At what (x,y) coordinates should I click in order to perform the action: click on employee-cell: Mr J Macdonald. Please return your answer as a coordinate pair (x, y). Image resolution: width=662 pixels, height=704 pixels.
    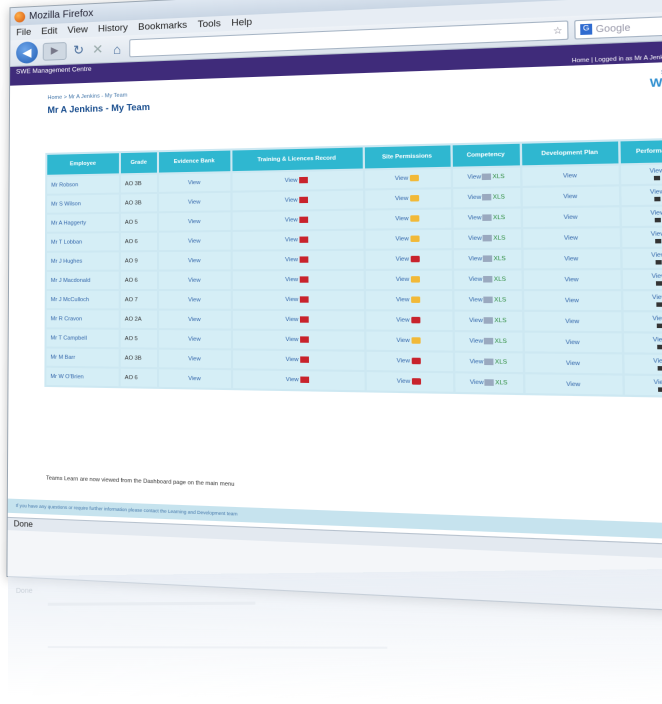
    Looking at the image, I should click on (82, 280).